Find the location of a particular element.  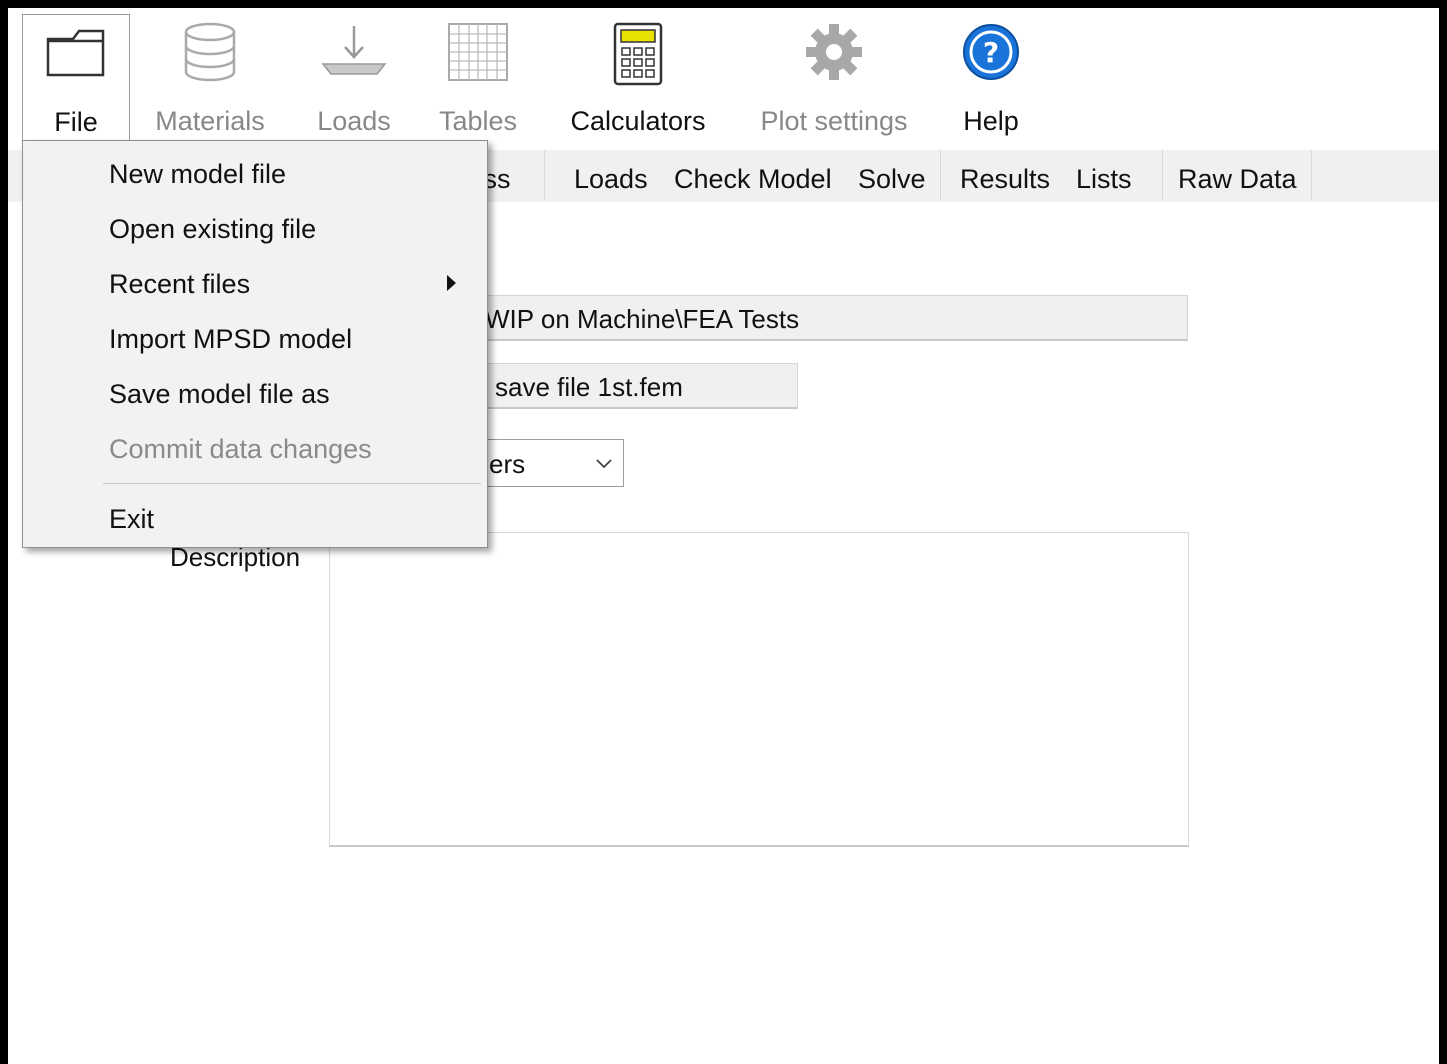

help-question-icon: ? is located at coordinates (991, 52).